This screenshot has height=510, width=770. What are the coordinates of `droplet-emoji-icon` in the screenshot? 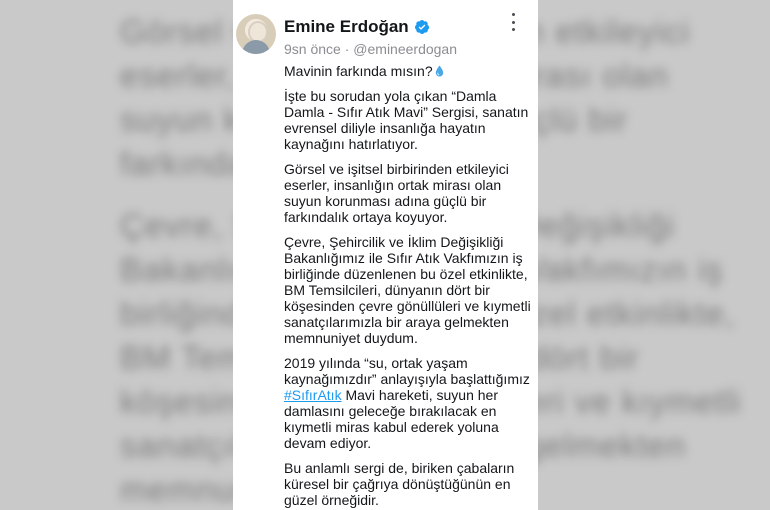 It's located at (439, 70).